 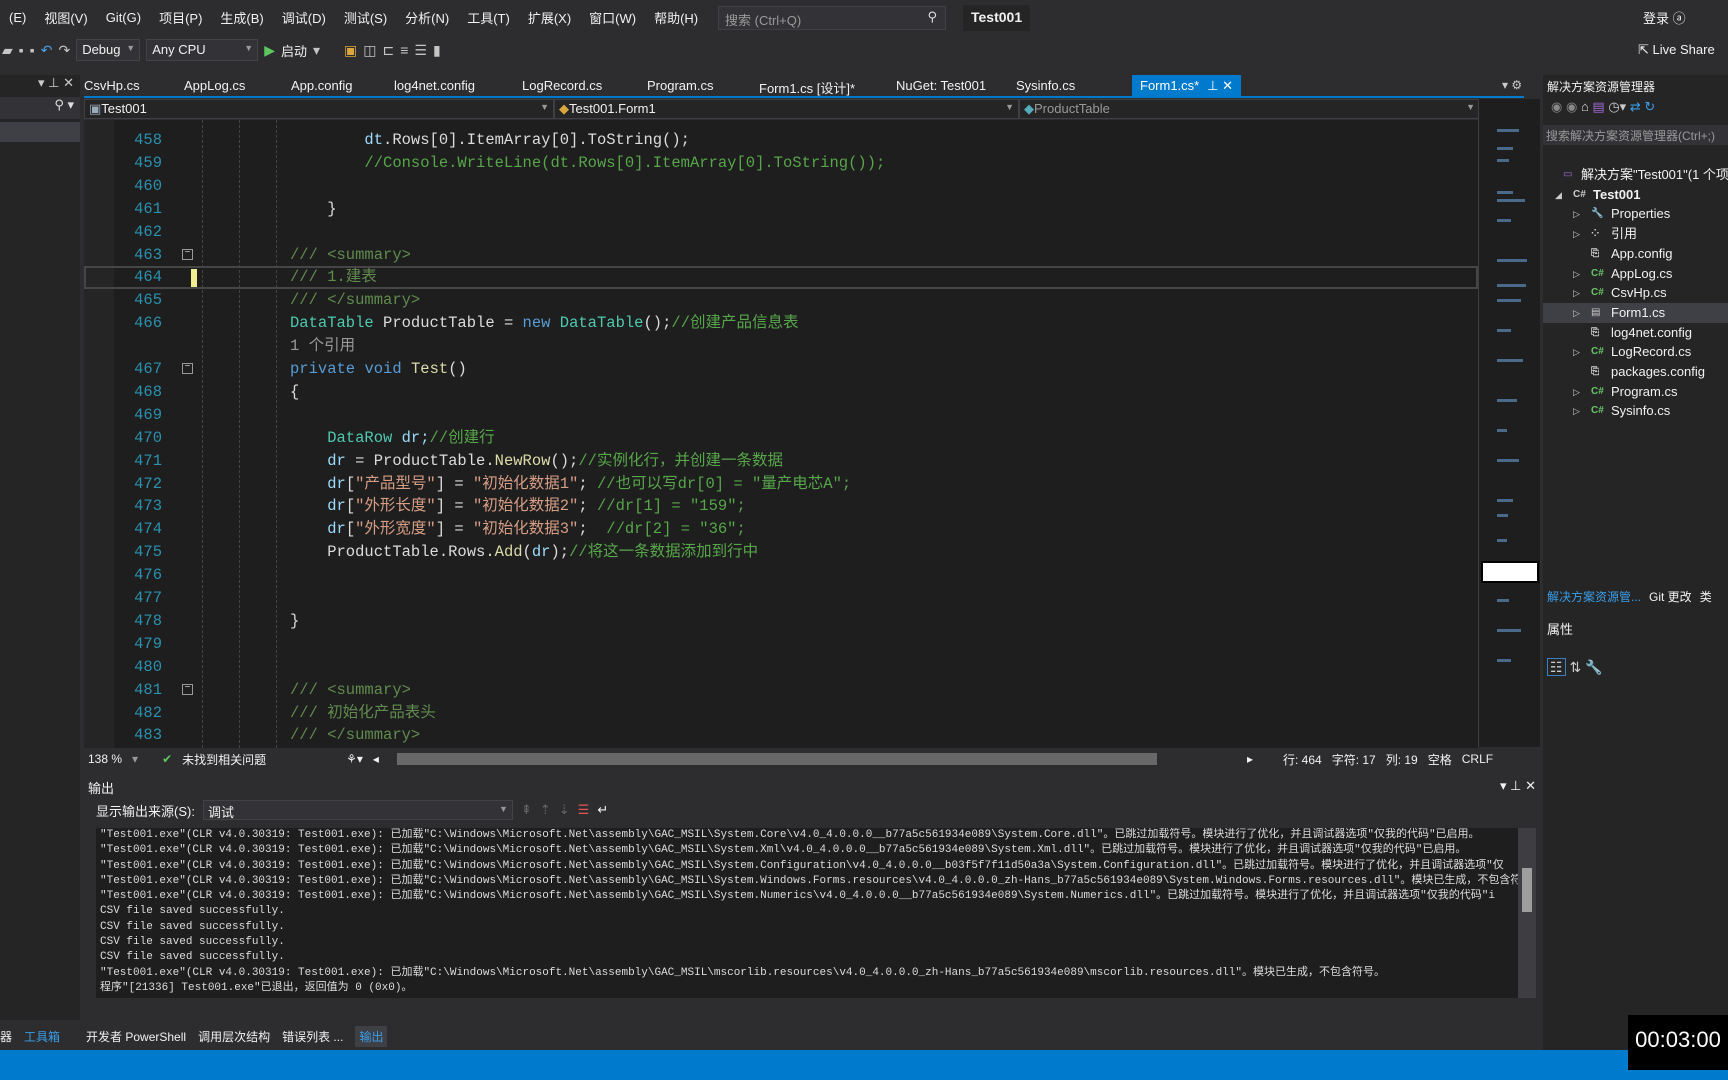 I want to click on start-button: 启动, so click(x=294, y=50).